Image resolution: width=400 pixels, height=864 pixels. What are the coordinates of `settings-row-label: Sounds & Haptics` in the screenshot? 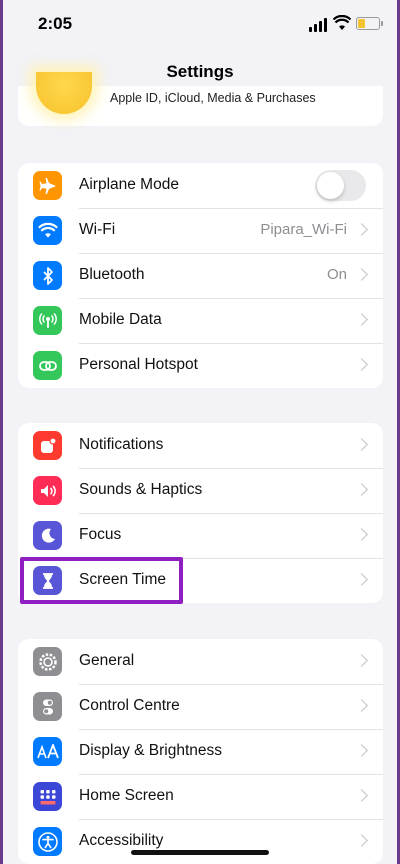 It's located at (141, 489).